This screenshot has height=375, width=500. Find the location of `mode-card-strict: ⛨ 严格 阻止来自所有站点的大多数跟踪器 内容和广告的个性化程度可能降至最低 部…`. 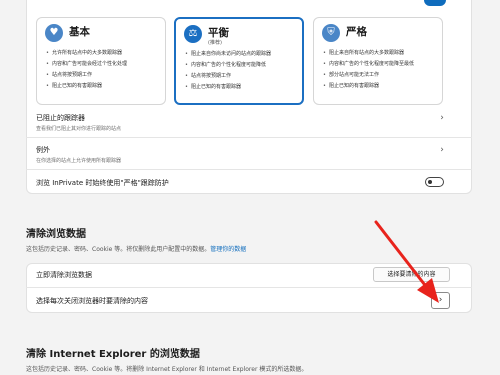

mode-card-strict: ⛨ 严格 阻止来自所有站点的大多数跟踪器 内容和广告的个性化程度可能降至最低 部… is located at coordinates (378, 61).